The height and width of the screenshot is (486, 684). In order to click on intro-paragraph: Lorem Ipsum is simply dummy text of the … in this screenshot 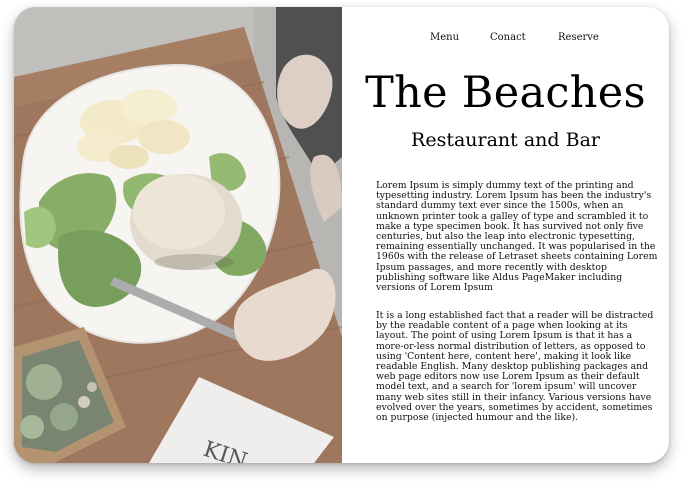, I will do `click(517, 237)`.